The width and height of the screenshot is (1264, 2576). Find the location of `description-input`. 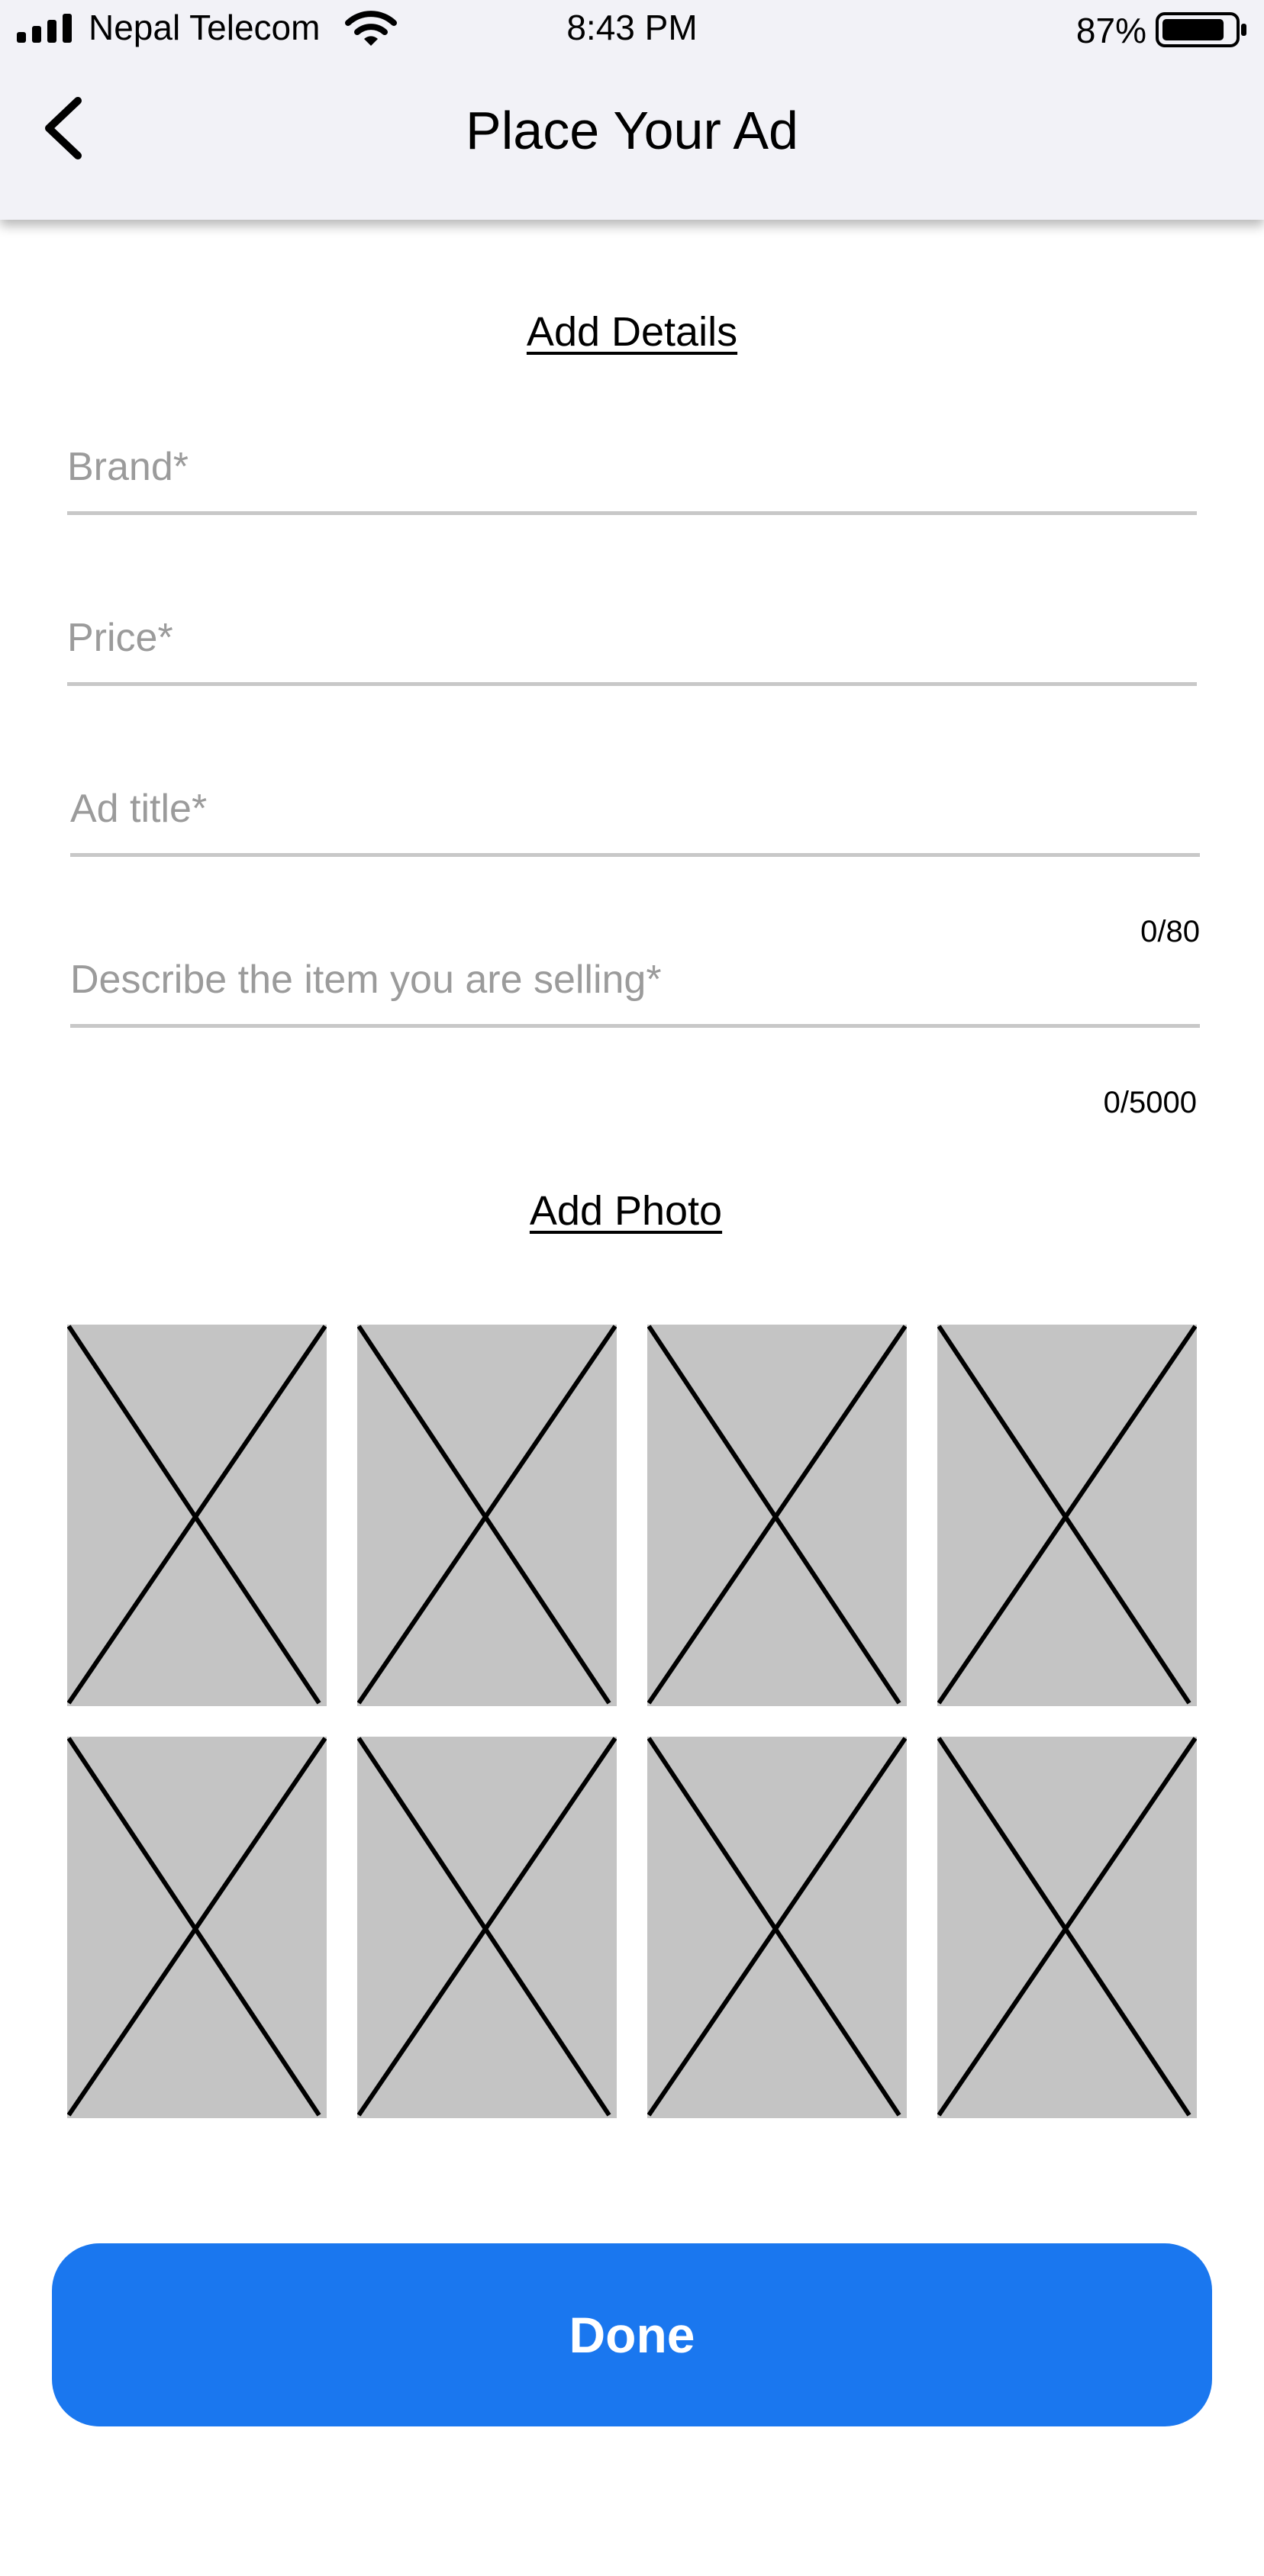

description-input is located at coordinates (635, 979).